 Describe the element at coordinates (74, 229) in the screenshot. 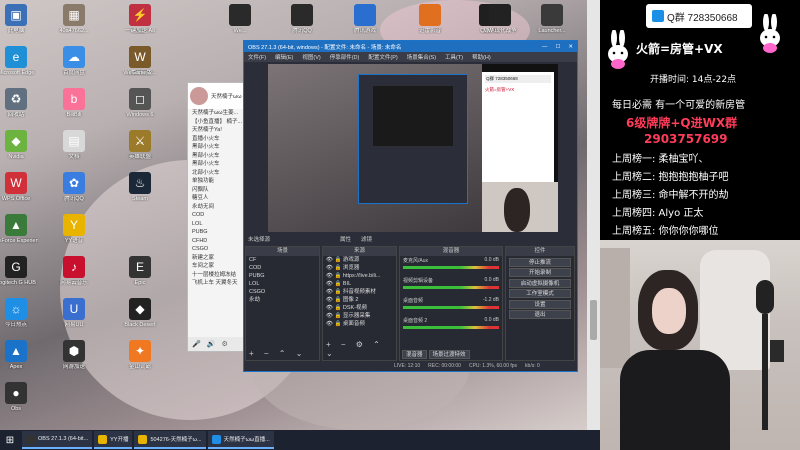

I see `desktop-icon: Y YY语音` at that location.